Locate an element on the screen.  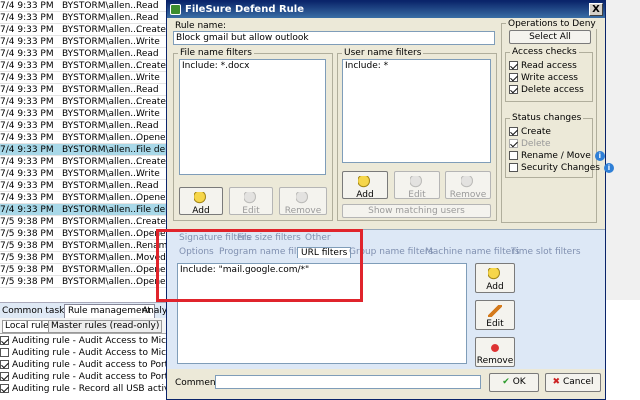
checkbox-row: Delete is located at coordinates (530, 144).